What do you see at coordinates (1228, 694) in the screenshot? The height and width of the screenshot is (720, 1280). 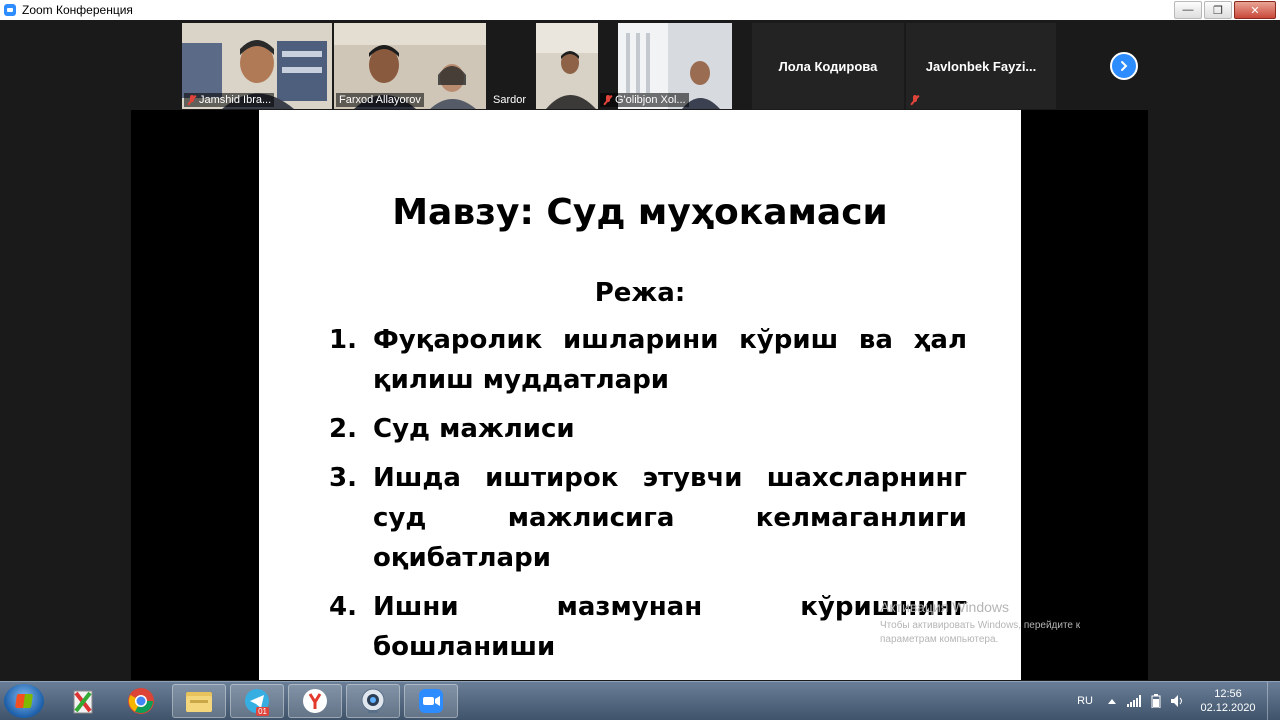 I see `clock-time: 12:56` at bounding box center [1228, 694].